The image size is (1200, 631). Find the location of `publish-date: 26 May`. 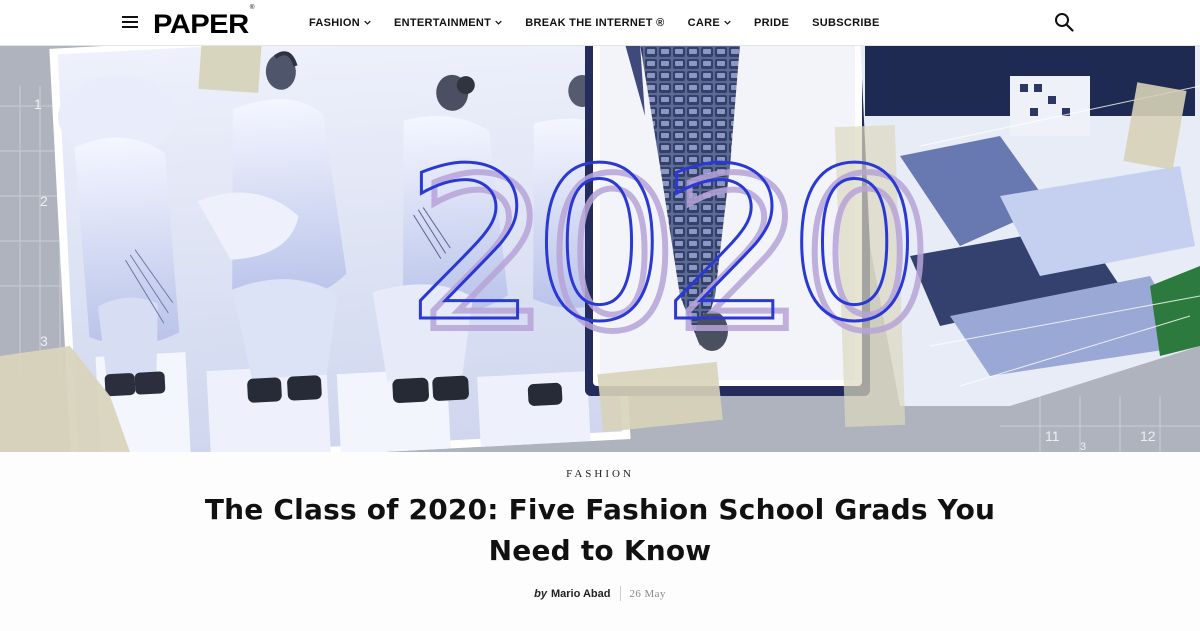

publish-date: 26 May is located at coordinates (647, 593).